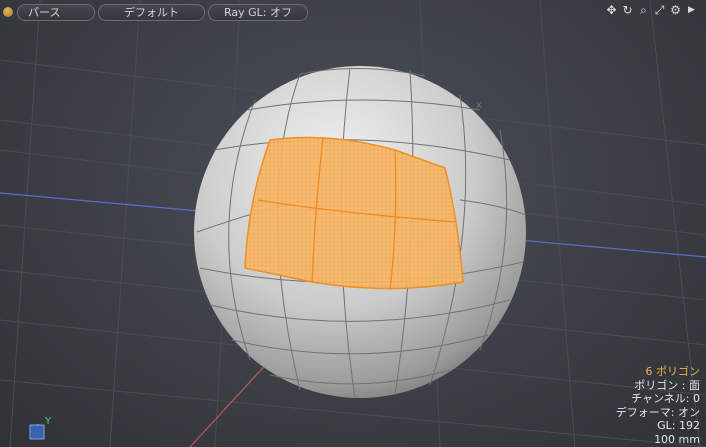  What do you see at coordinates (56, 12) in the screenshot?
I see `projection-button: パース` at bounding box center [56, 12].